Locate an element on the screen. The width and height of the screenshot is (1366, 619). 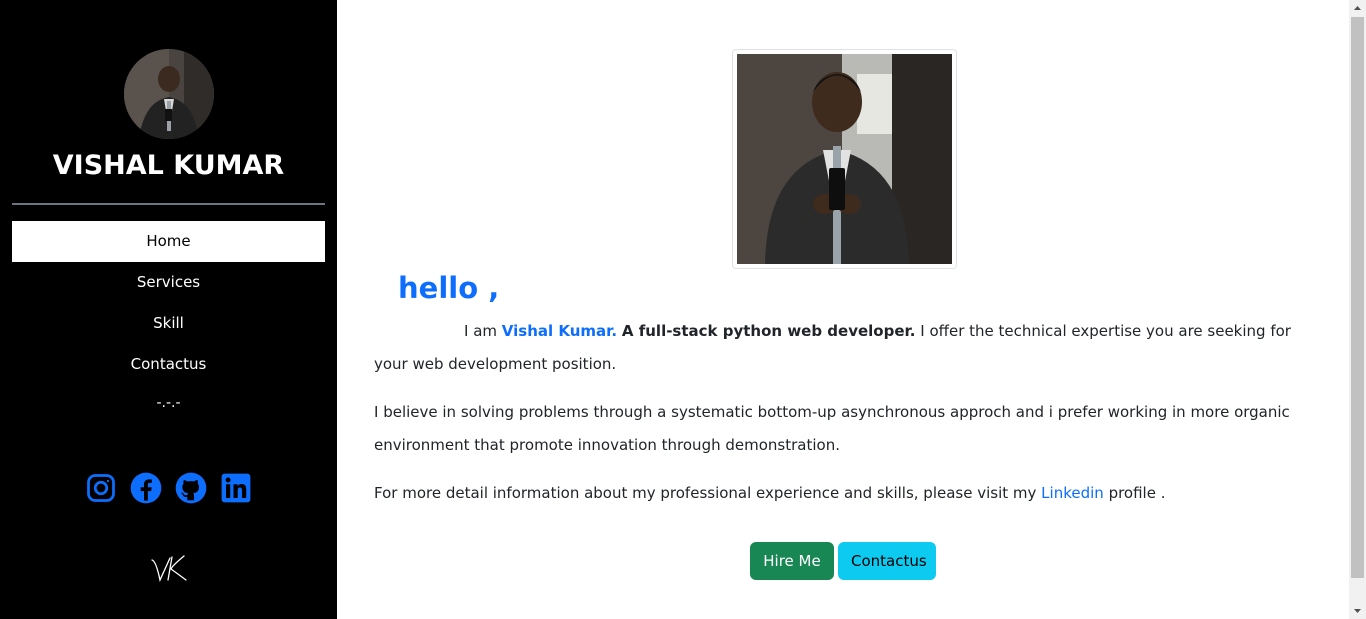
nav-item-home: Home is located at coordinates (168, 241).